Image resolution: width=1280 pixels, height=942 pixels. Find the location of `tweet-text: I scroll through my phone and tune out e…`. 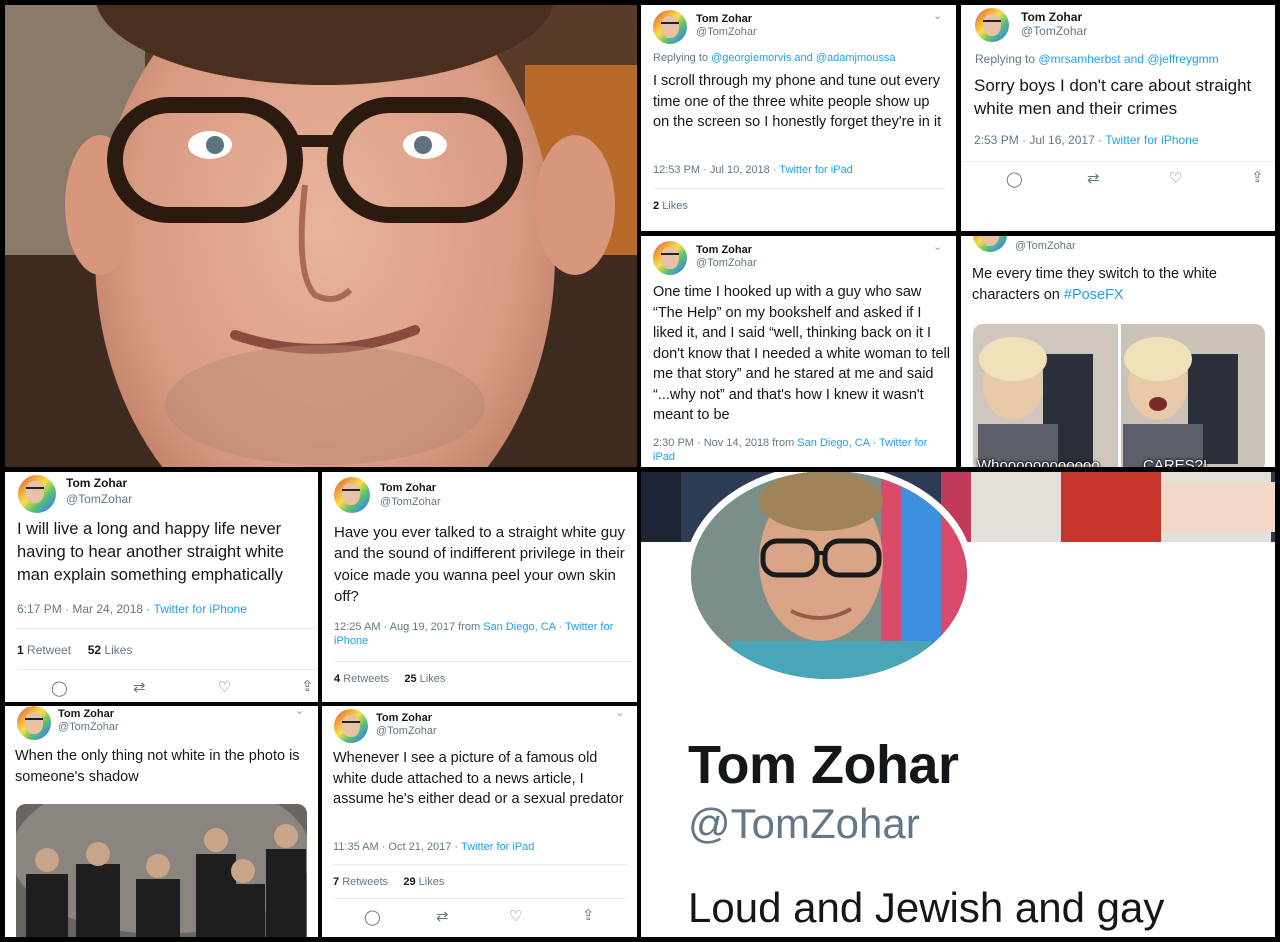

tweet-text: I scroll through my phone and tune out e… is located at coordinates (797, 102).